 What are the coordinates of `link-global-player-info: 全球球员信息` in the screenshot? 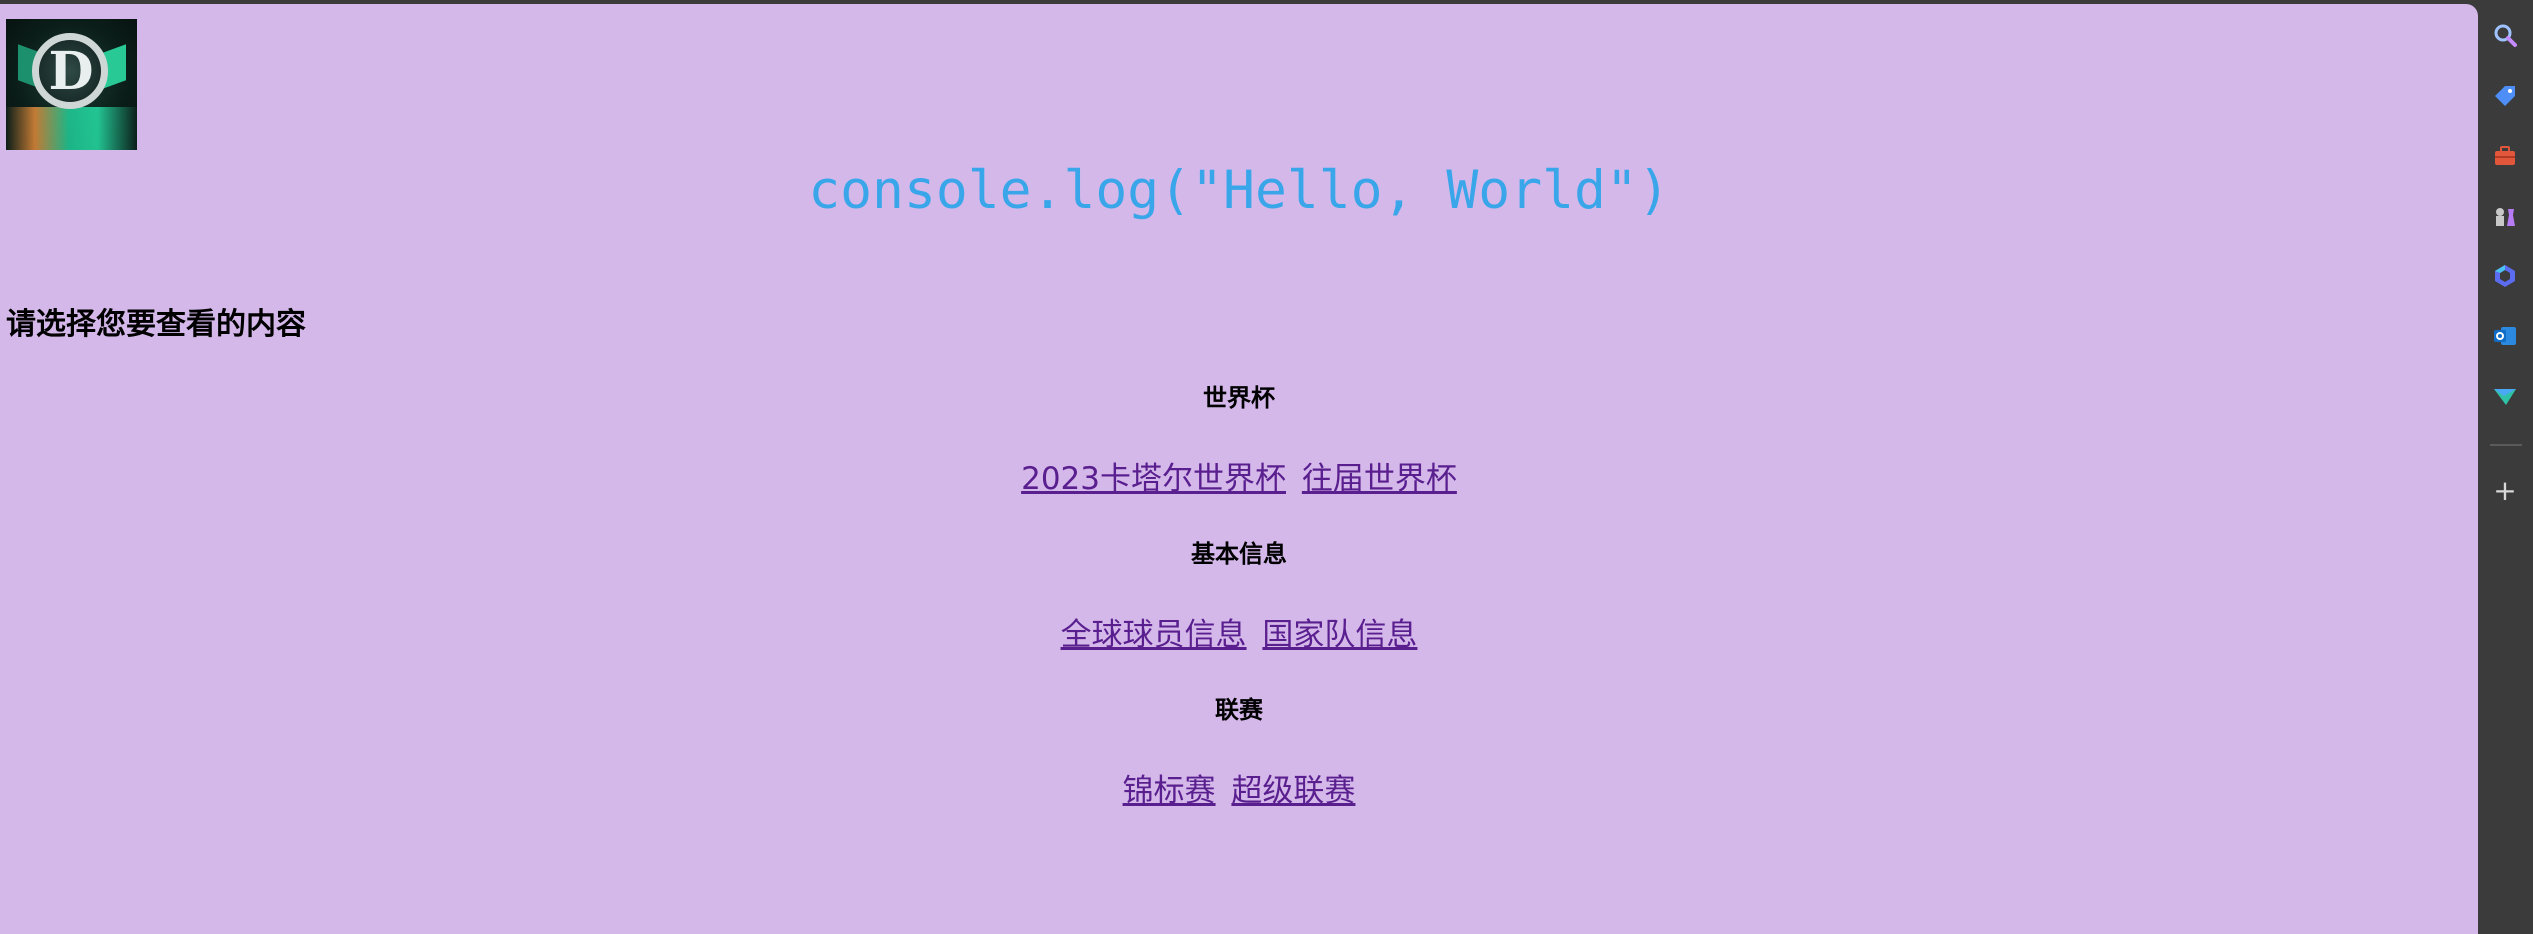 It's located at (1154, 635).